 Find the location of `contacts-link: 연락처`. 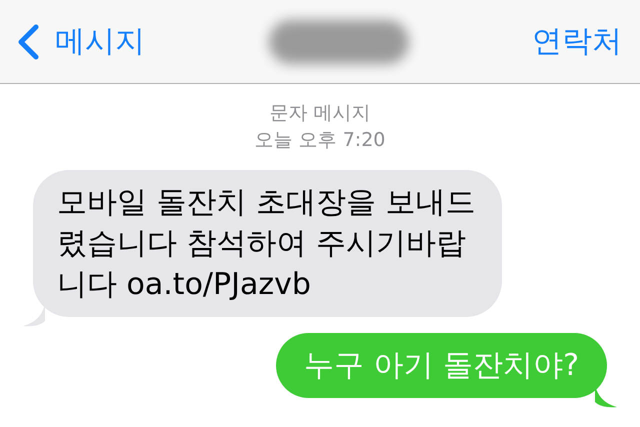

contacts-link: 연락처 is located at coordinates (577, 41).